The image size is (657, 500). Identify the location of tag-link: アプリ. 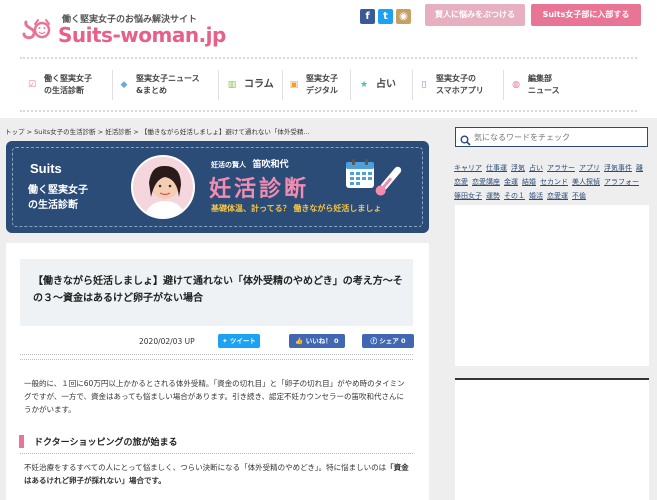
(589, 168).